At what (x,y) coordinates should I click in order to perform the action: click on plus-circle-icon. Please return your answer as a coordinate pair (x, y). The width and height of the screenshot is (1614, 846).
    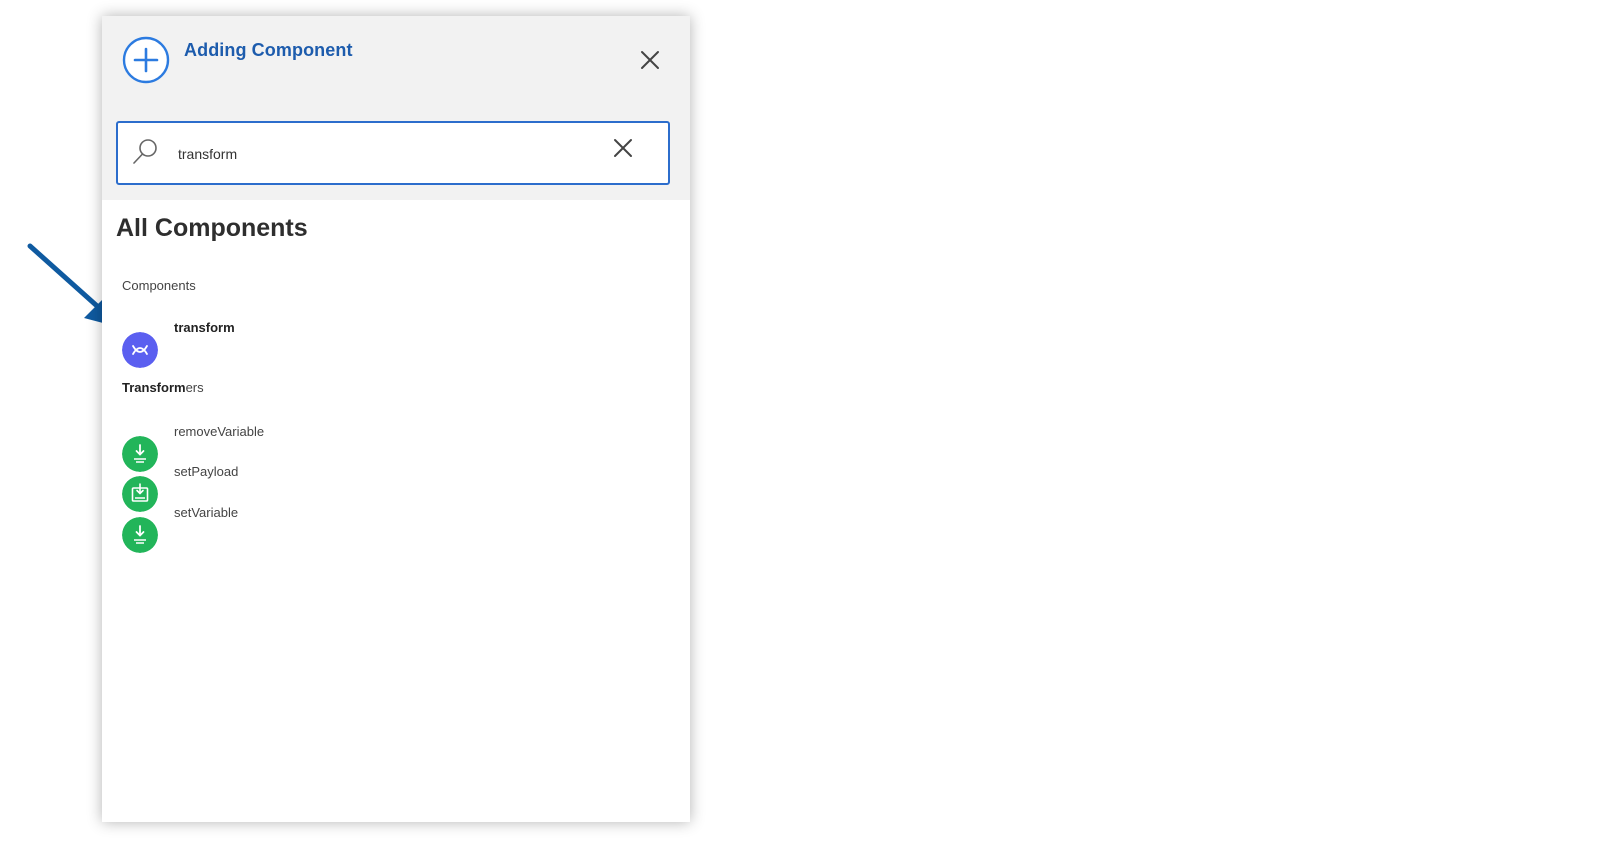
    Looking at the image, I should click on (146, 60).